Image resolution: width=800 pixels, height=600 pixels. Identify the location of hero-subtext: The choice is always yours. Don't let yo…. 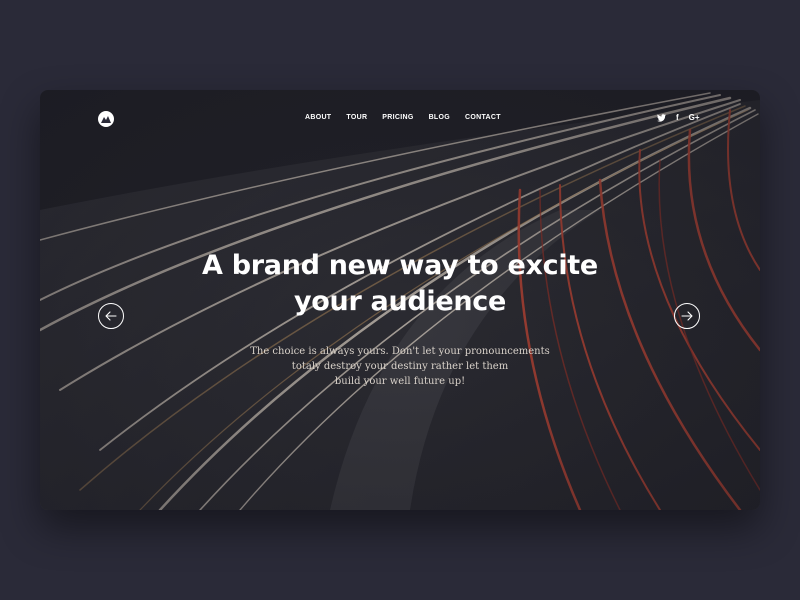
(400, 366).